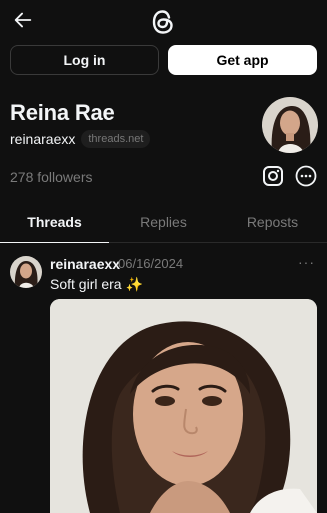  I want to click on profile-name: Reina Rae, so click(62, 112).